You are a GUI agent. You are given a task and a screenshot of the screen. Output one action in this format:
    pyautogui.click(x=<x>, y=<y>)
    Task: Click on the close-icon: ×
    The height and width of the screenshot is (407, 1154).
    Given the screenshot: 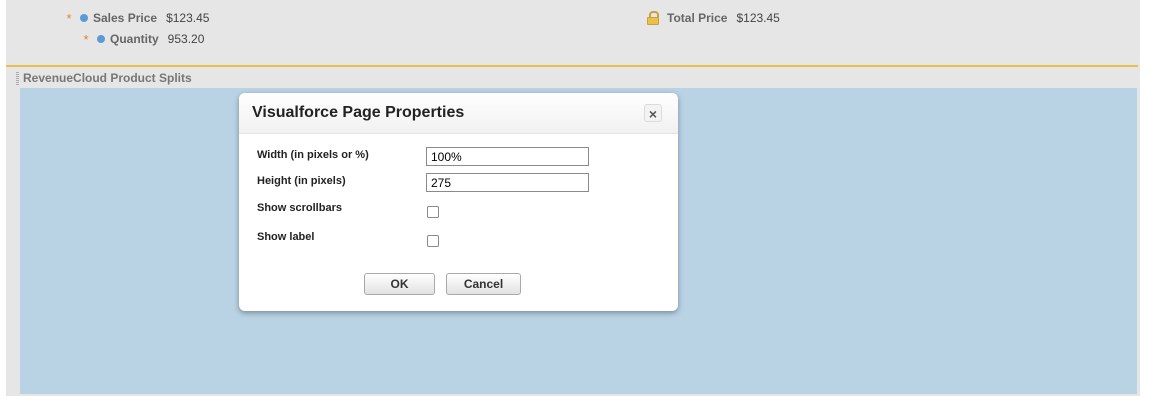 What is the action you would take?
    pyautogui.click(x=653, y=113)
    